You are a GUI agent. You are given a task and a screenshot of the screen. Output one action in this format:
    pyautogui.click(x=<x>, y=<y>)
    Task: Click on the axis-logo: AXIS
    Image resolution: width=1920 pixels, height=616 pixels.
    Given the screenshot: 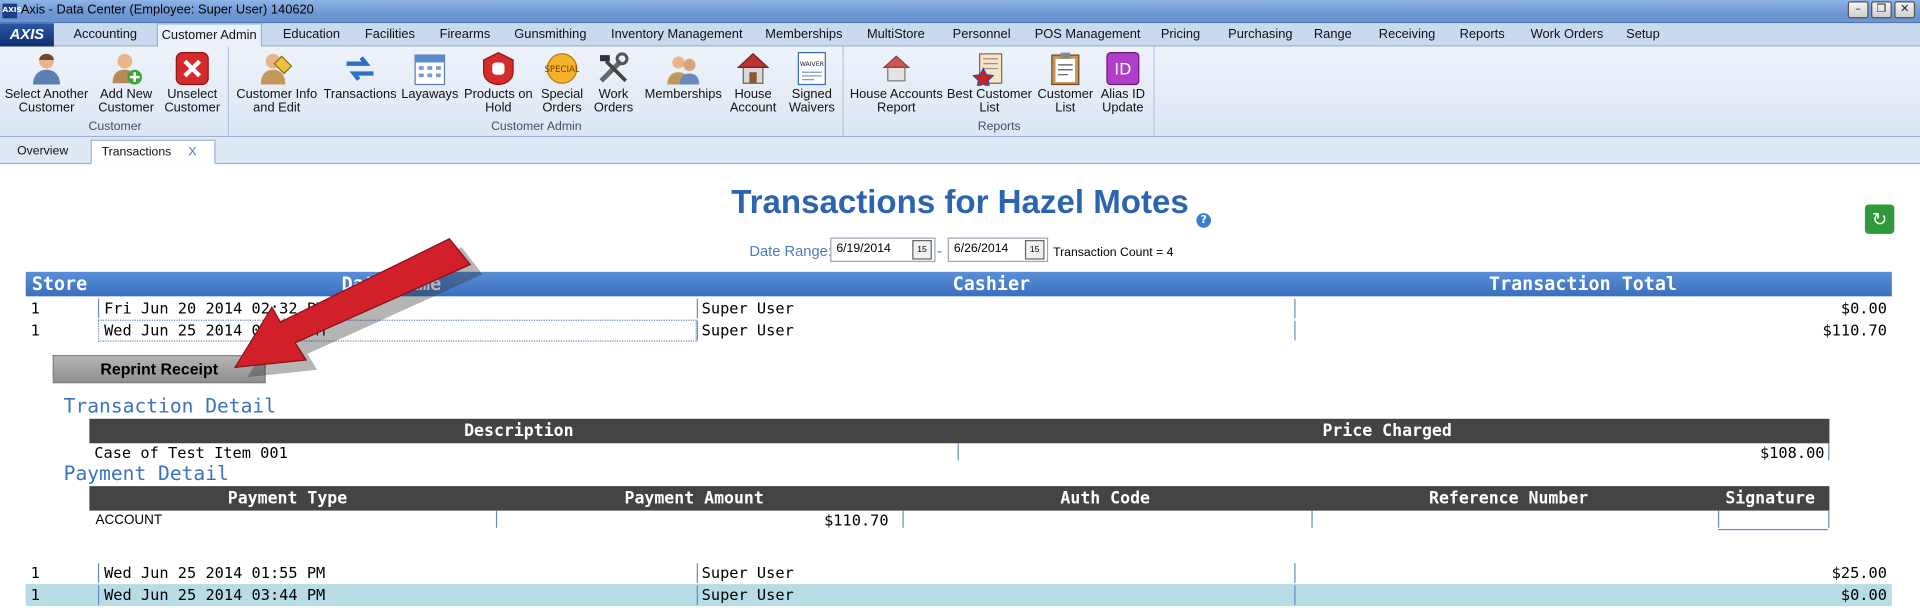 What is the action you would take?
    pyautogui.click(x=27, y=35)
    